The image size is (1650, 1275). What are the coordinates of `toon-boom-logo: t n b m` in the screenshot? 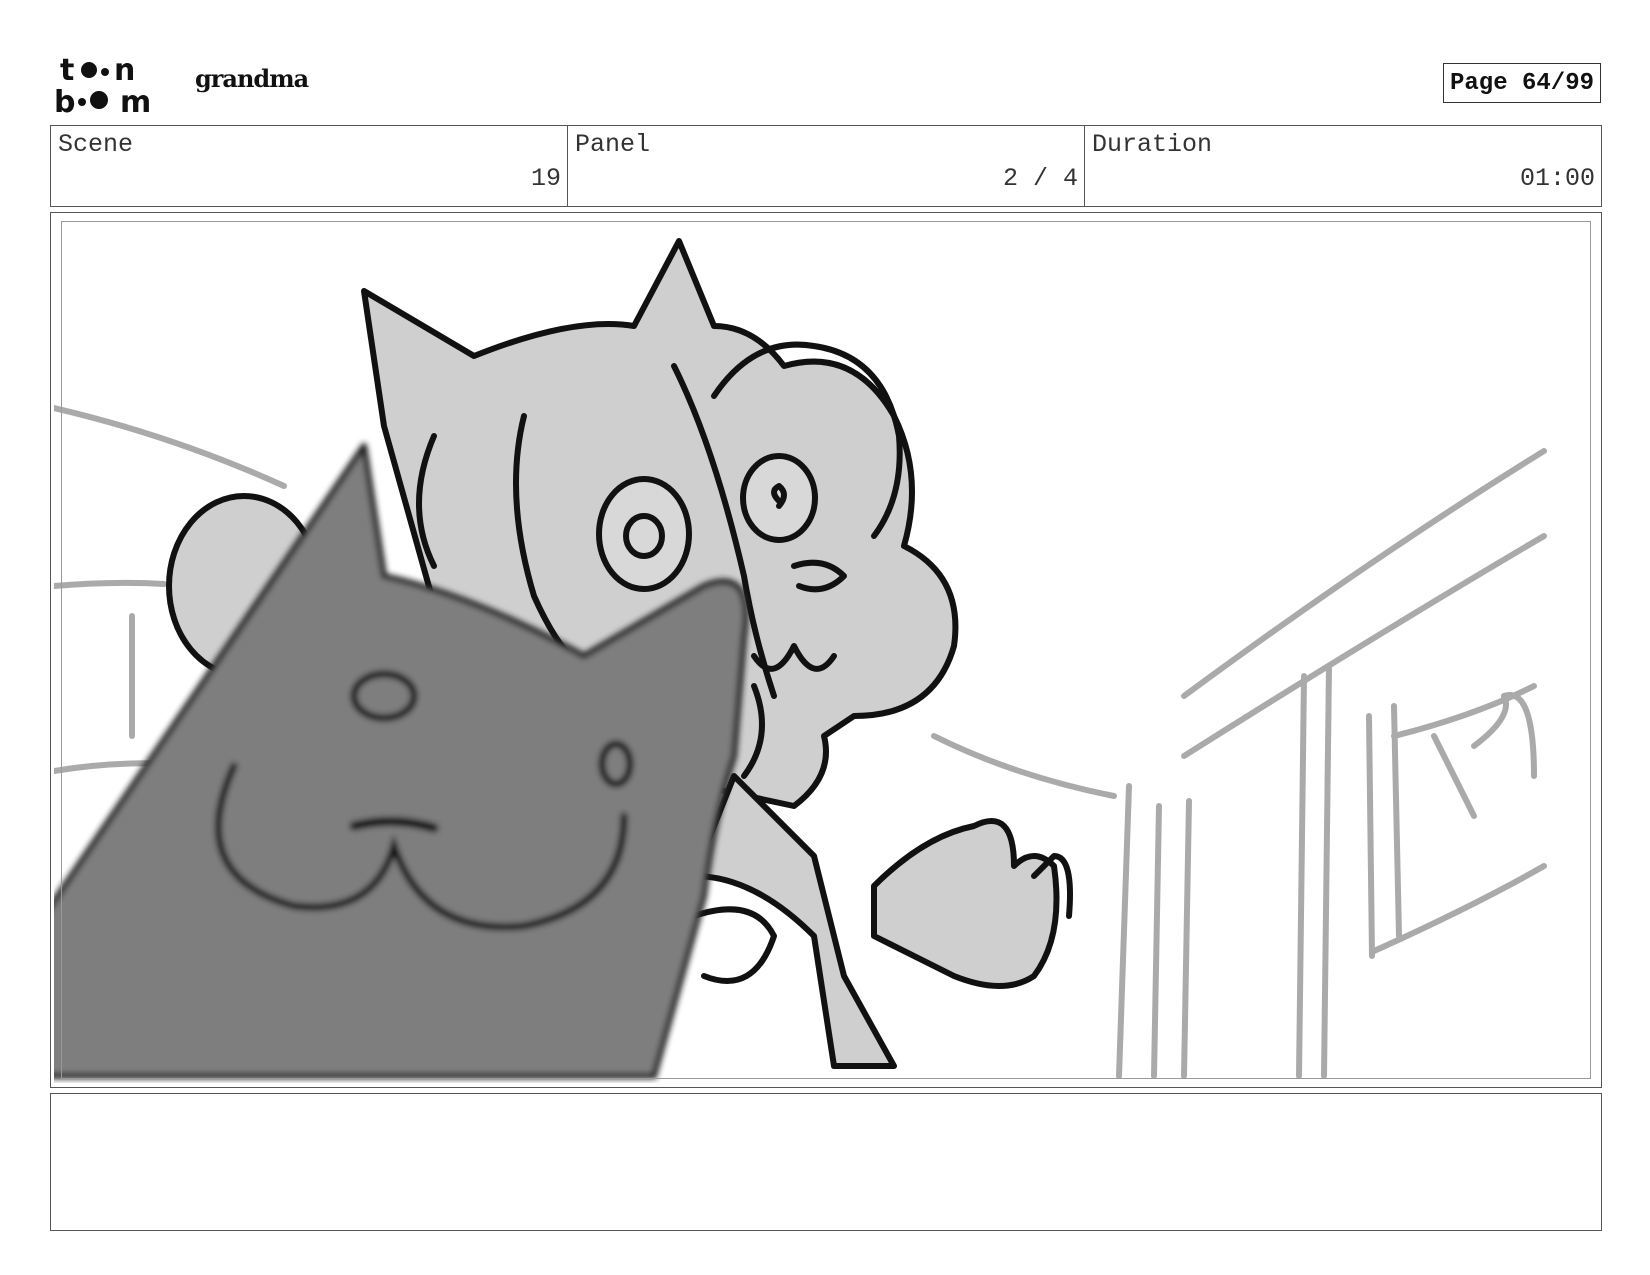 It's located at (102, 83).